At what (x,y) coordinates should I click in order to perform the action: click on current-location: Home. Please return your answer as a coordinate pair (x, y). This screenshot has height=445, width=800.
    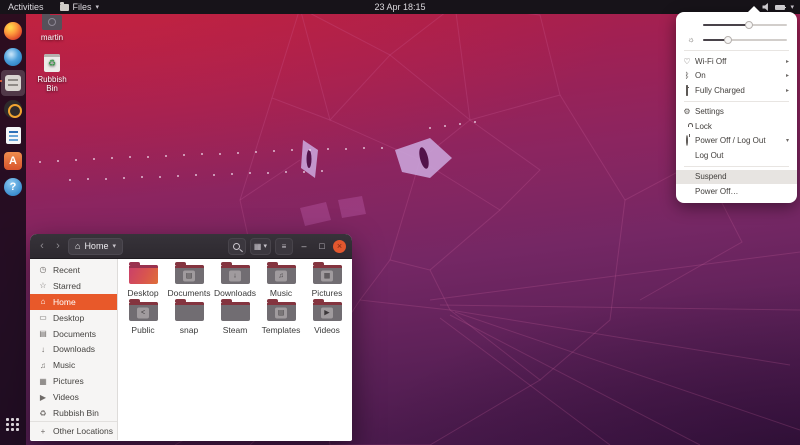
    Looking at the image, I should click on (96, 246).